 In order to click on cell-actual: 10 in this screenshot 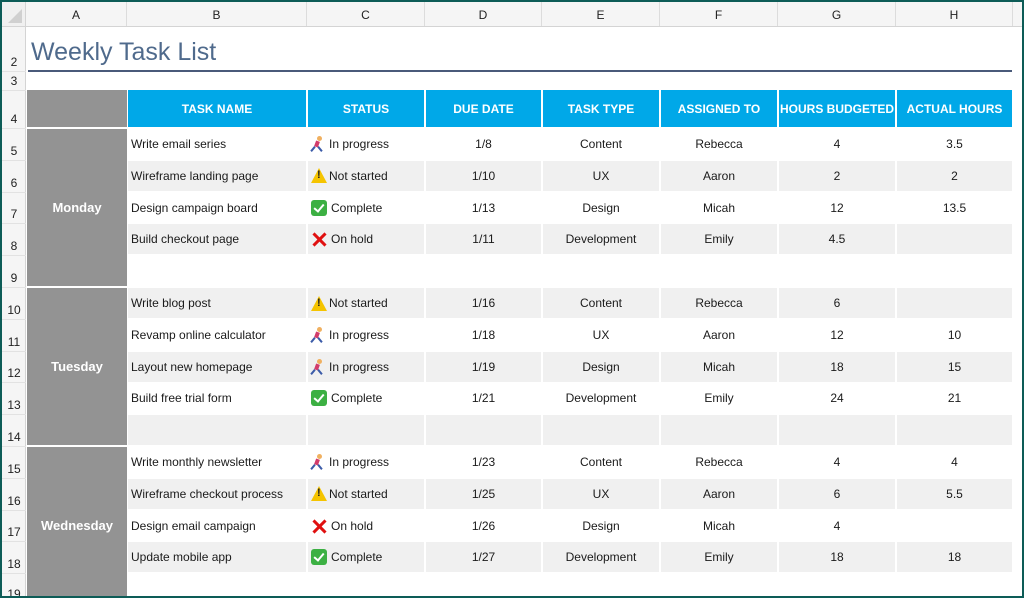, I will do `click(954, 335)`.